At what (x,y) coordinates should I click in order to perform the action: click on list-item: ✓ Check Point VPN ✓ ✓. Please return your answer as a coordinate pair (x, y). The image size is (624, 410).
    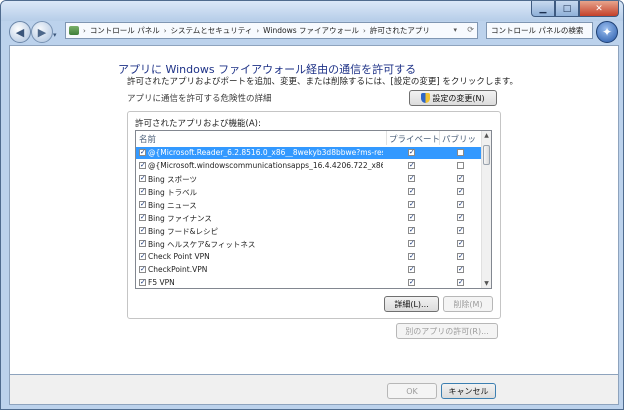
    Looking at the image, I should click on (309, 257).